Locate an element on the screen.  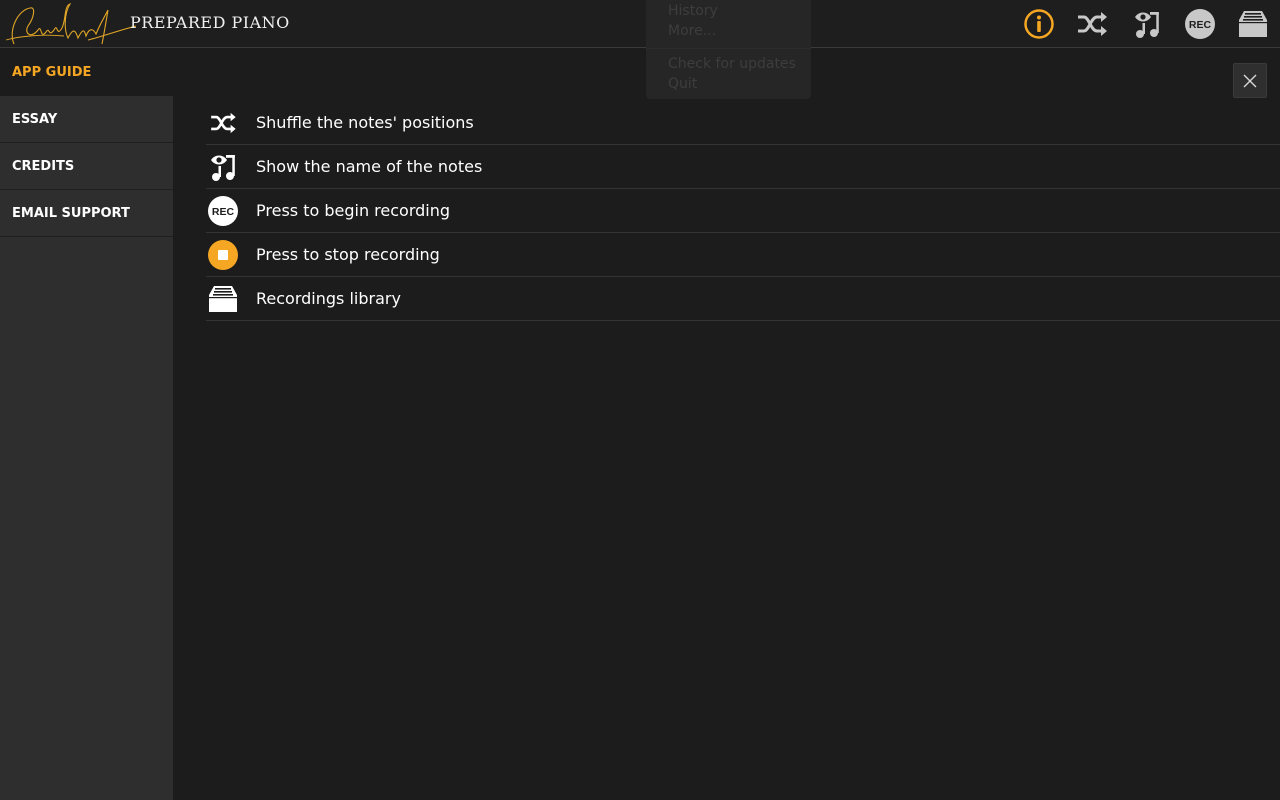
guide-text-show-notes: Show the name of the notes is located at coordinates (369, 166).